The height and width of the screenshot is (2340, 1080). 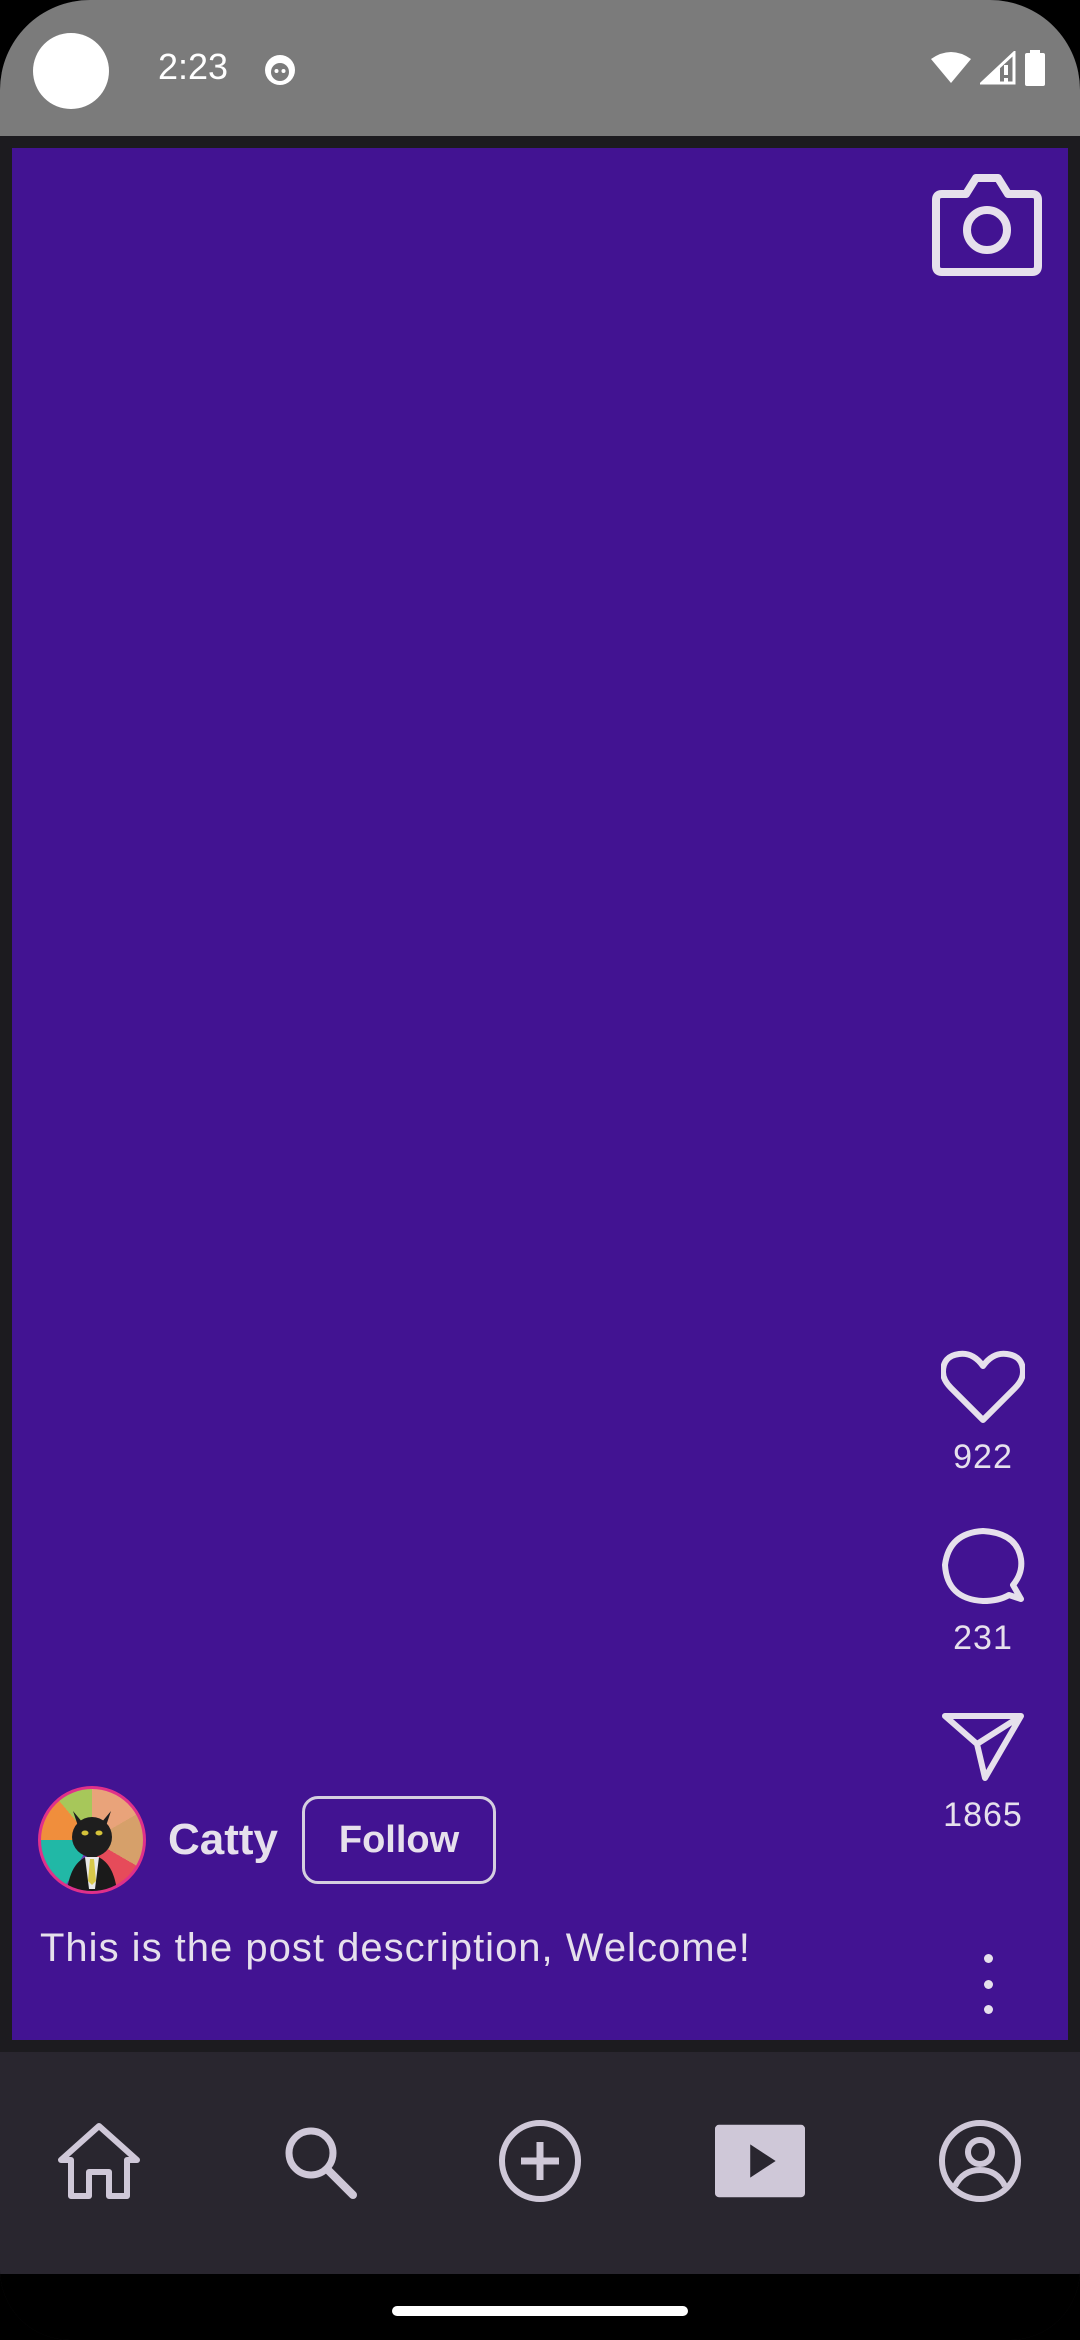 What do you see at coordinates (987, 224) in the screenshot?
I see `camera-icon` at bounding box center [987, 224].